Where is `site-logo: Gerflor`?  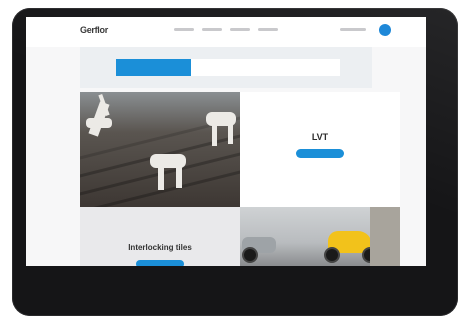 site-logo: Gerflor is located at coordinates (94, 30).